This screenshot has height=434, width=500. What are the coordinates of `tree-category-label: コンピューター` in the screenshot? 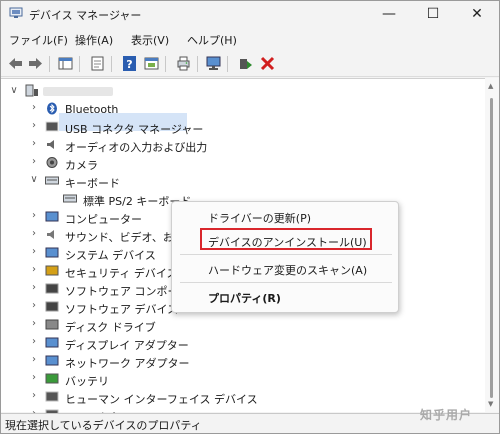 It's located at (103, 219).